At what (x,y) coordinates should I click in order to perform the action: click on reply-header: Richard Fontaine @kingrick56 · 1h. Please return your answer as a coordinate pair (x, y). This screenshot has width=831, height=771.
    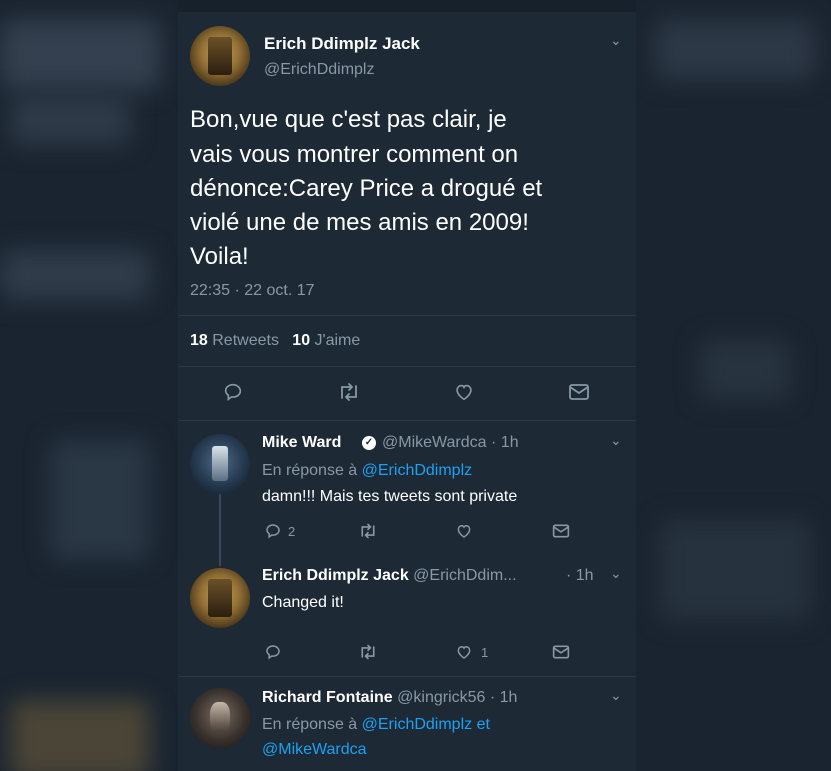
    Looking at the image, I should click on (389, 698).